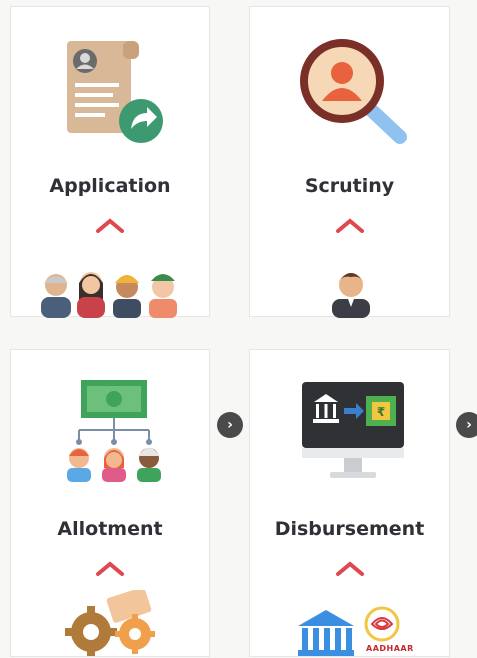 This screenshot has width=477, height=658. I want to click on step-title-application: Application, so click(110, 186).